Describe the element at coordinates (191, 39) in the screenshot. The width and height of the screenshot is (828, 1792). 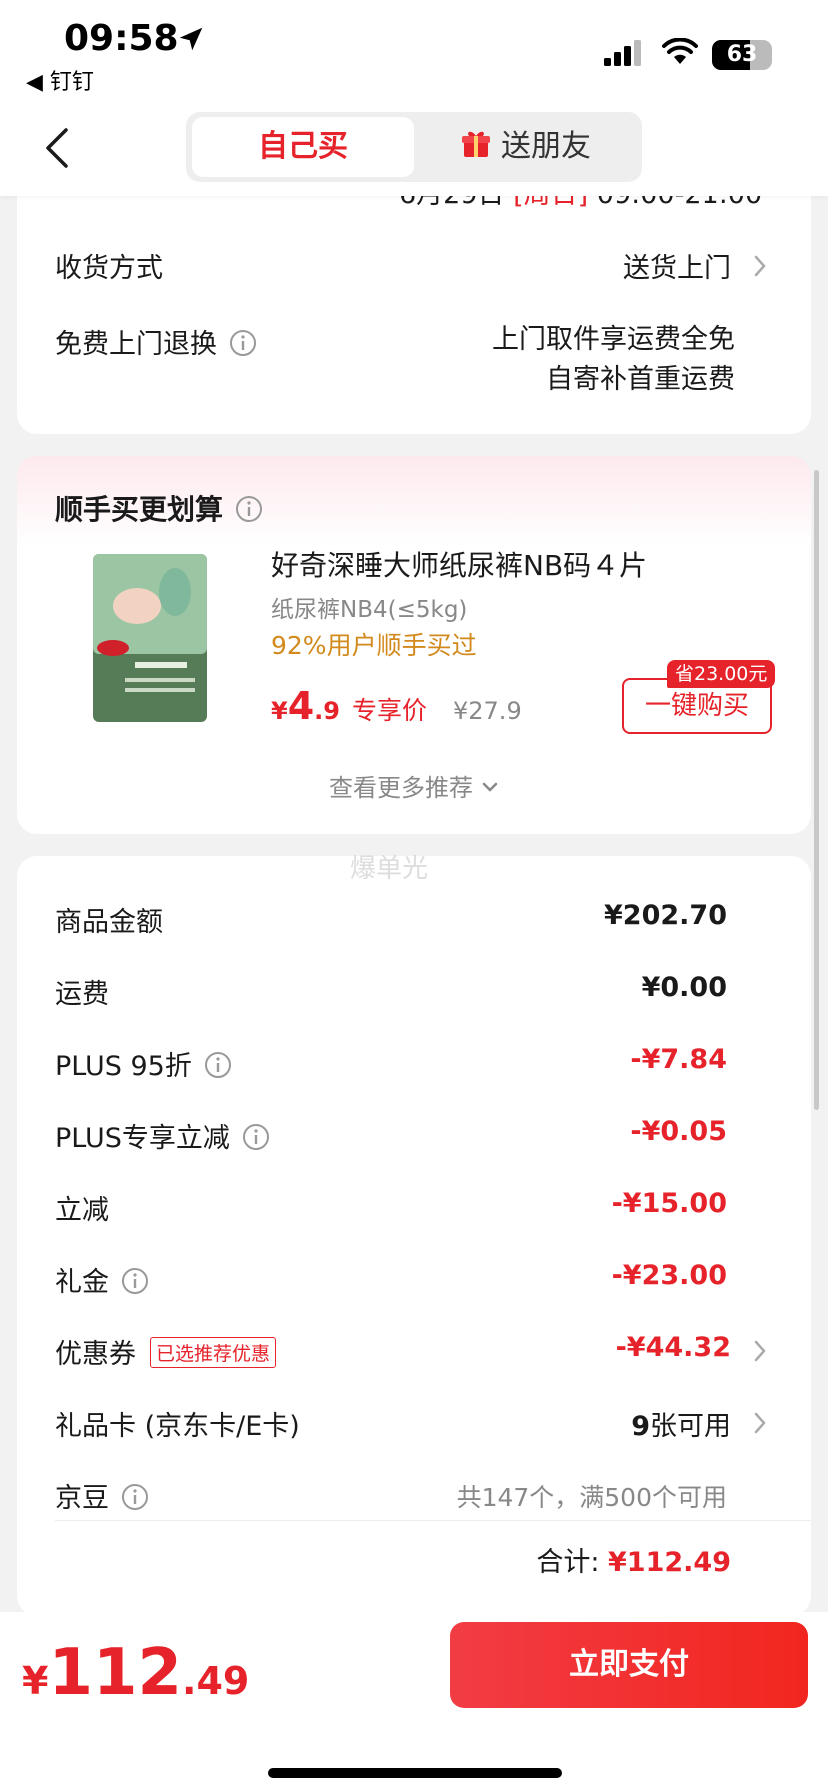
I see `location-arrow-icon` at that location.